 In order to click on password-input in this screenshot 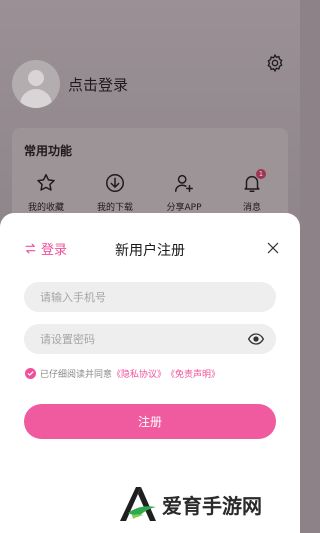, I will do `click(150, 339)`.